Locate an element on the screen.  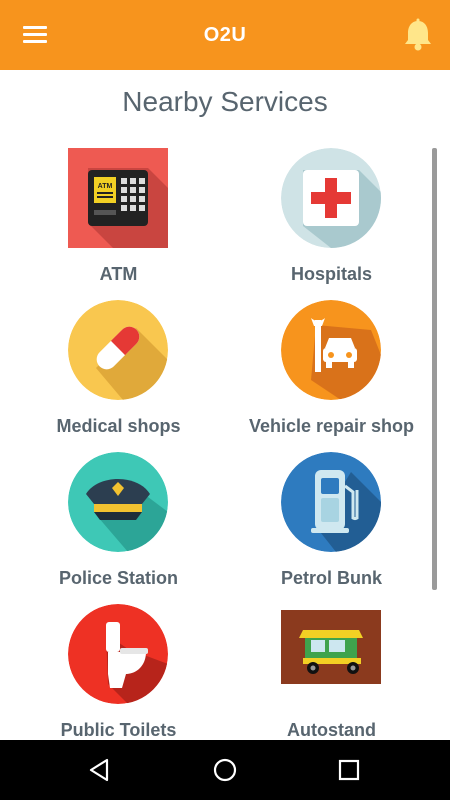
recent-apps-square-icon is located at coordinates (349, 770).